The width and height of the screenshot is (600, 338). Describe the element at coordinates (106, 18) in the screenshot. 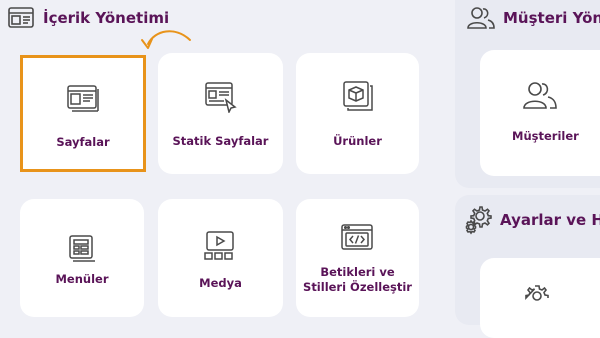

I see `content-management-title: İçerik Yönetimi` at that location.